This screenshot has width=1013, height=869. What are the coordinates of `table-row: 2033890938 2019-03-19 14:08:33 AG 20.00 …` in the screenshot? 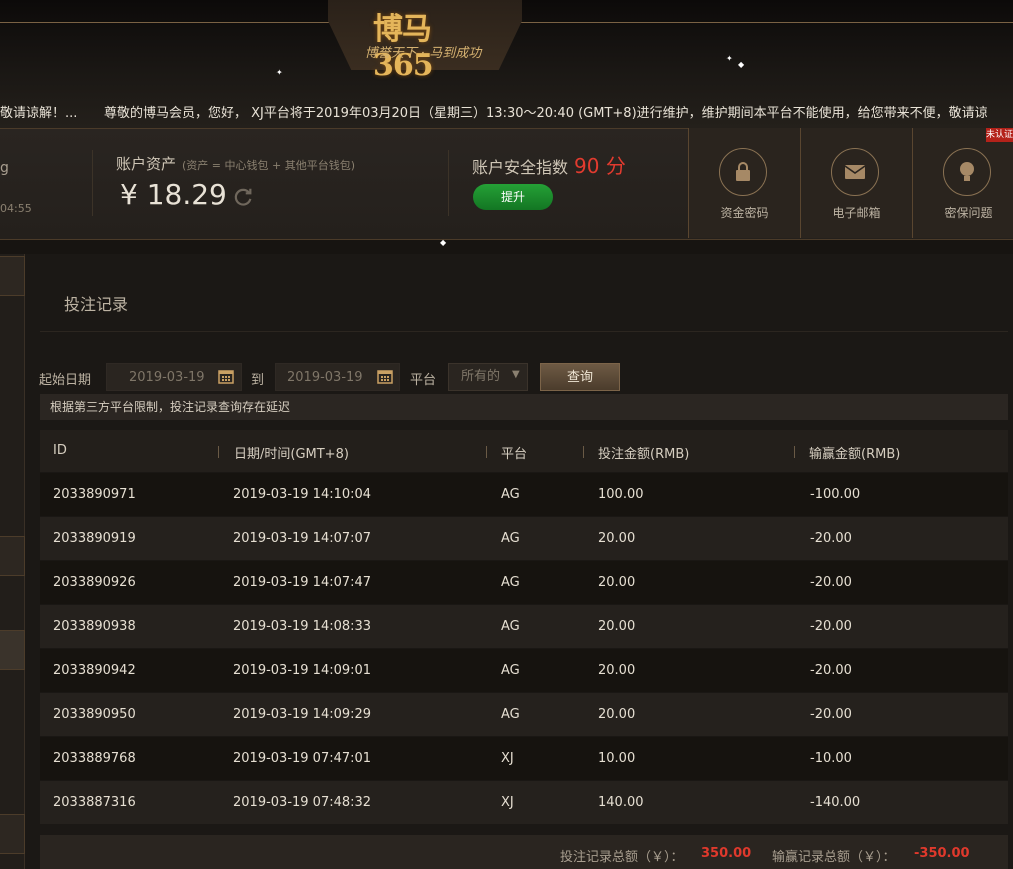 It's located at (524, 626).